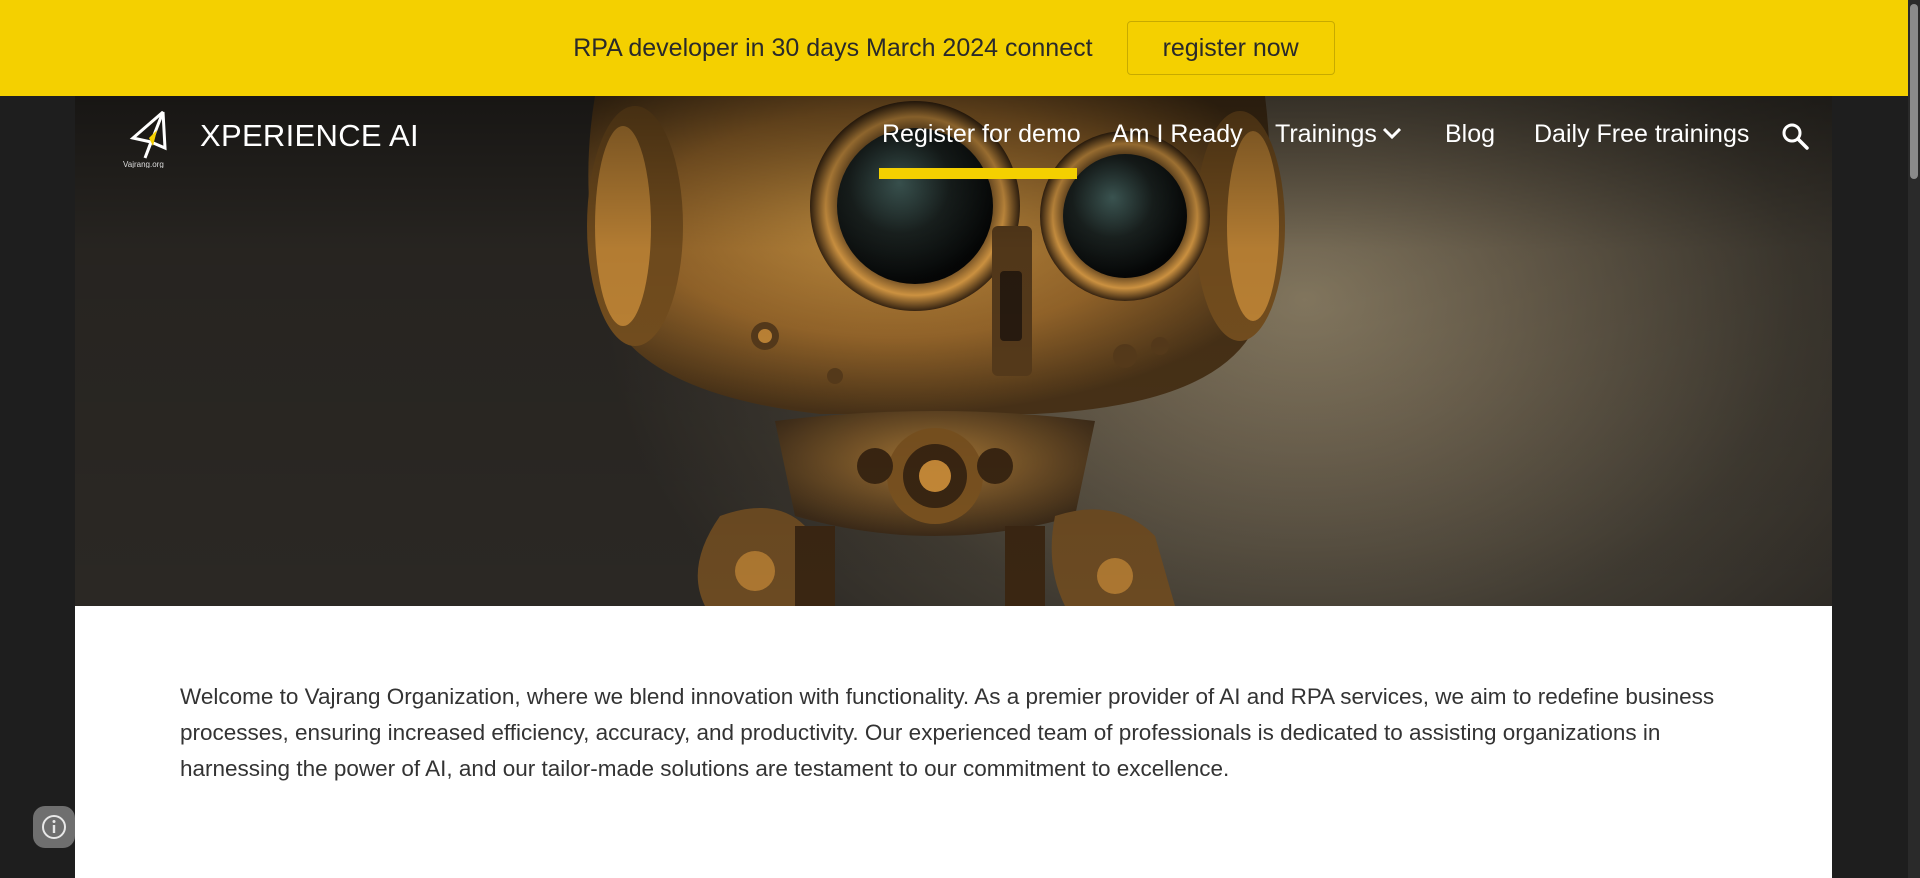 The image size is (1920, 878). Describe the element at coordinates (309, 136) in the screenshot. I see `site-title: XPERIENCE AI` at that location.